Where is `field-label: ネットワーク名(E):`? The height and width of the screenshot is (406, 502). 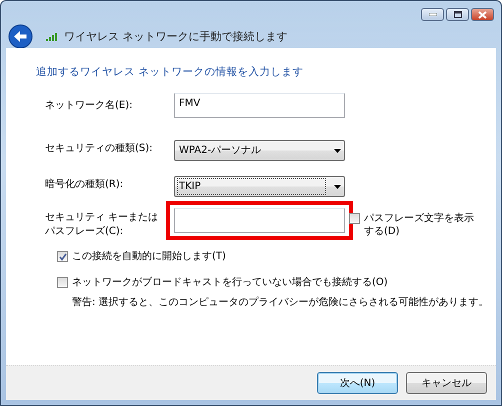 field-label: ネットワーク名(E): is located at coordinates (89, 106).